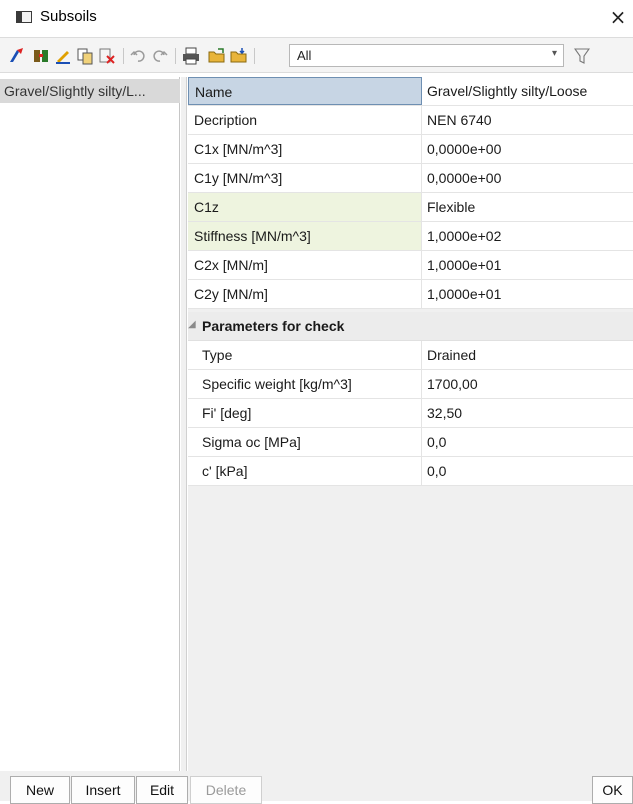 This screenshot has width=633, height=804. Describe the element at coordinates (273, 326) in the screenshot. I see `group-title: Parameters for check` at that location.